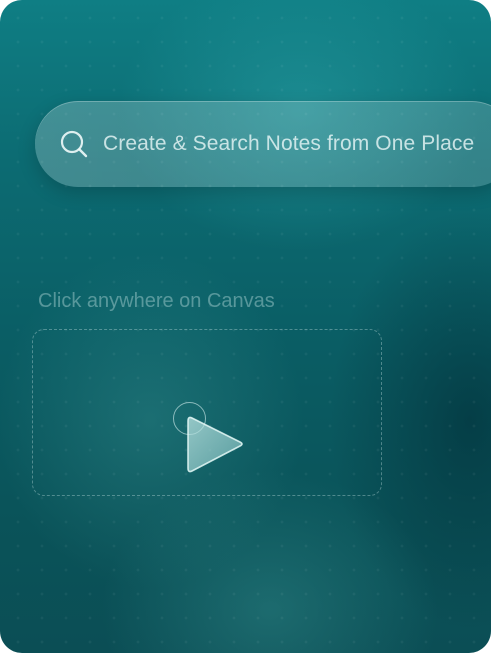 Image resolution: width=491 pixels, height=653 pixels. I want to click on play-cursor-icon, so click(215, 444).